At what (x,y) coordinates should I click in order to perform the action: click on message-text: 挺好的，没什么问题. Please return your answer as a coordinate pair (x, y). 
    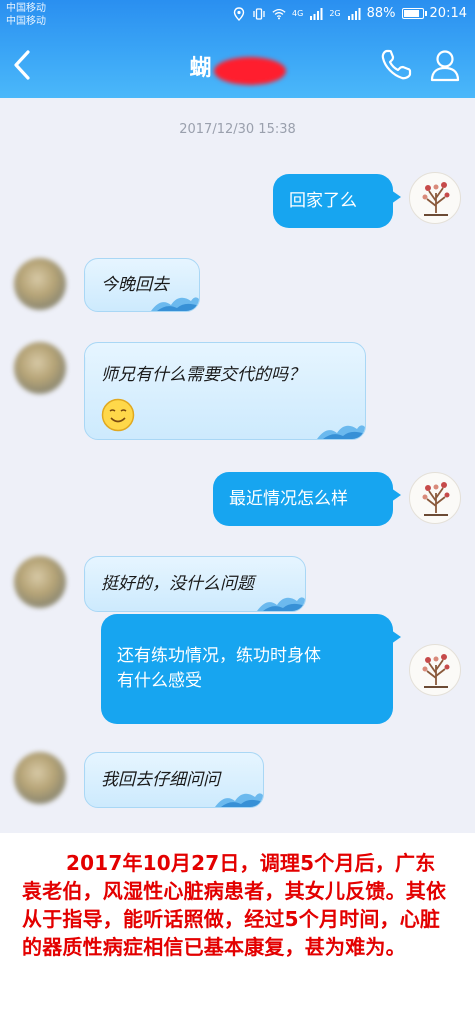
    Looking at the image, I should click on (177, 583).